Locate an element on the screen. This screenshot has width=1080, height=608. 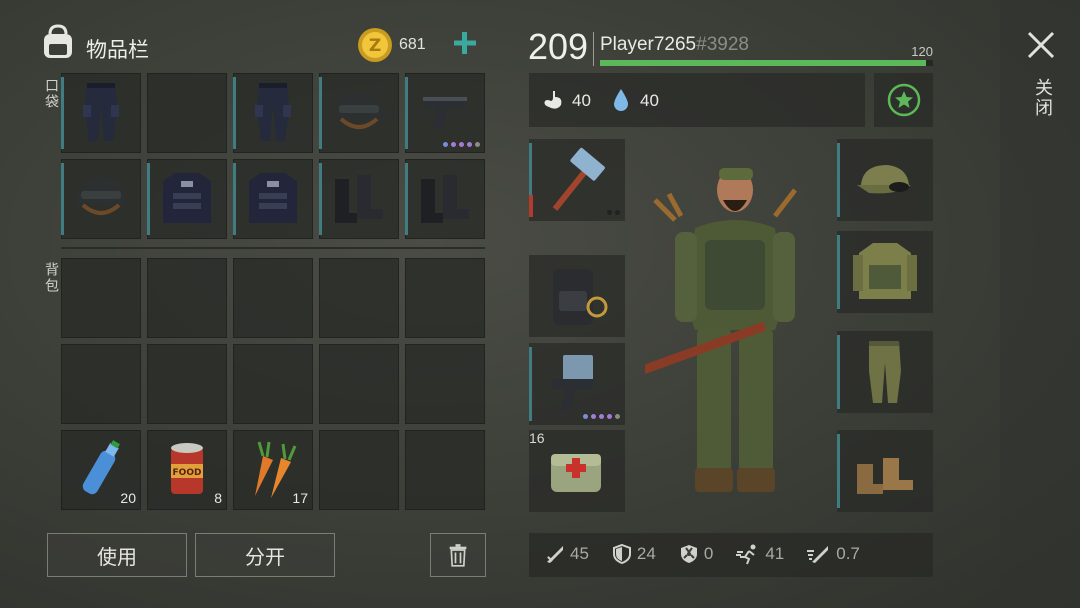
camo-pants-icon is located at coordinates (885, 372).